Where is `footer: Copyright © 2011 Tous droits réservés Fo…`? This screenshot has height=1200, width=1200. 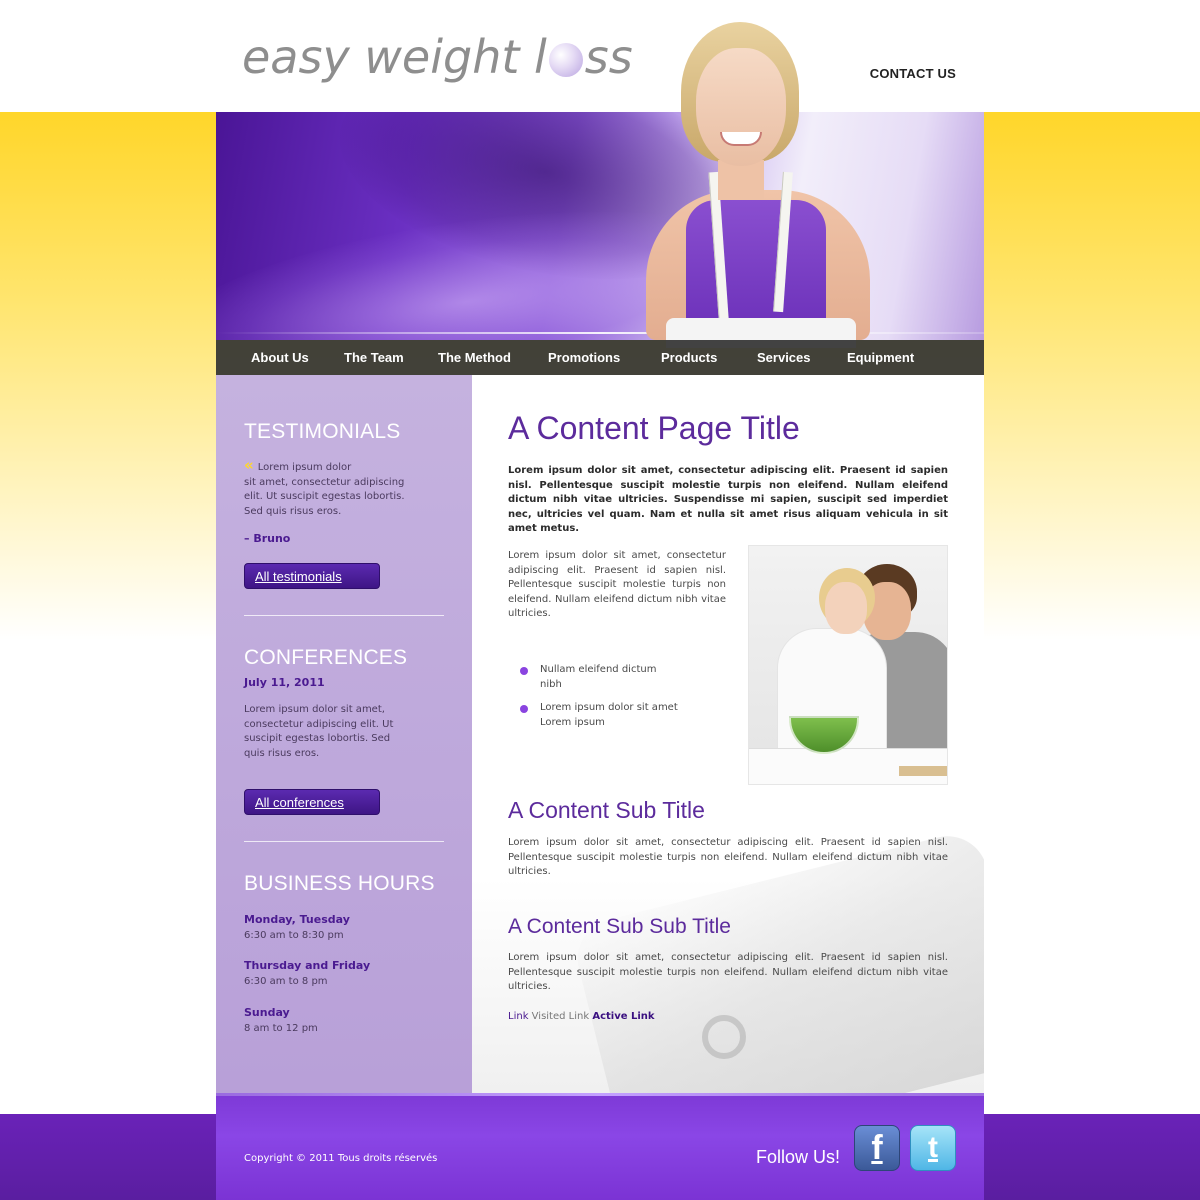
footer: Copyright © 2011 Tous droits réservés Fo… is located at coordinates (600, 1146).